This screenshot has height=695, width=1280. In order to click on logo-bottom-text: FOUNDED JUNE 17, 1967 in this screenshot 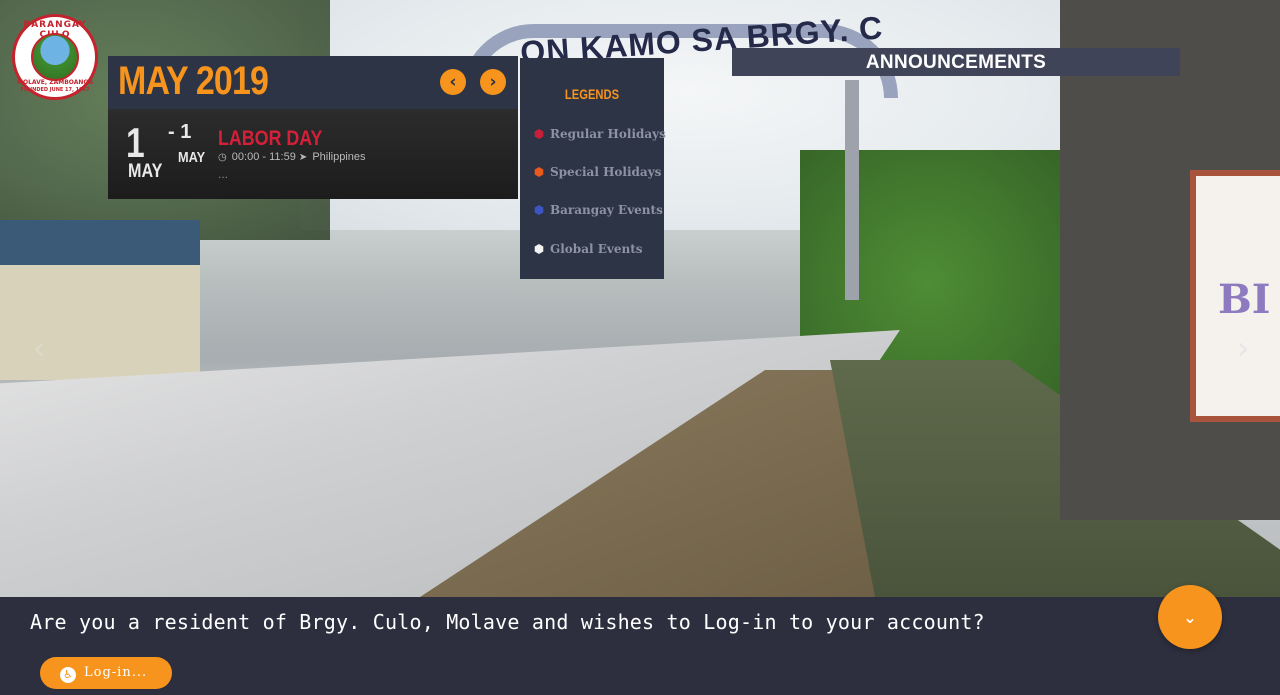, I will do `click(55, 90)`.